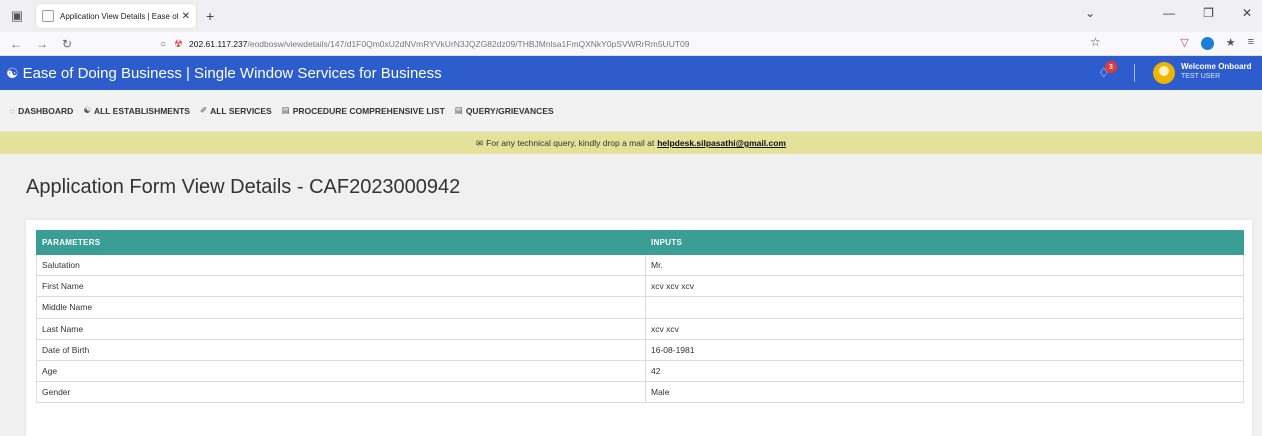 Image resolution: width=1262 pixels, height=436 pixels. What do you see at coordinates (1164, 73) in the screenshot?
I see `avatar` at bounding box center [1164, 73].